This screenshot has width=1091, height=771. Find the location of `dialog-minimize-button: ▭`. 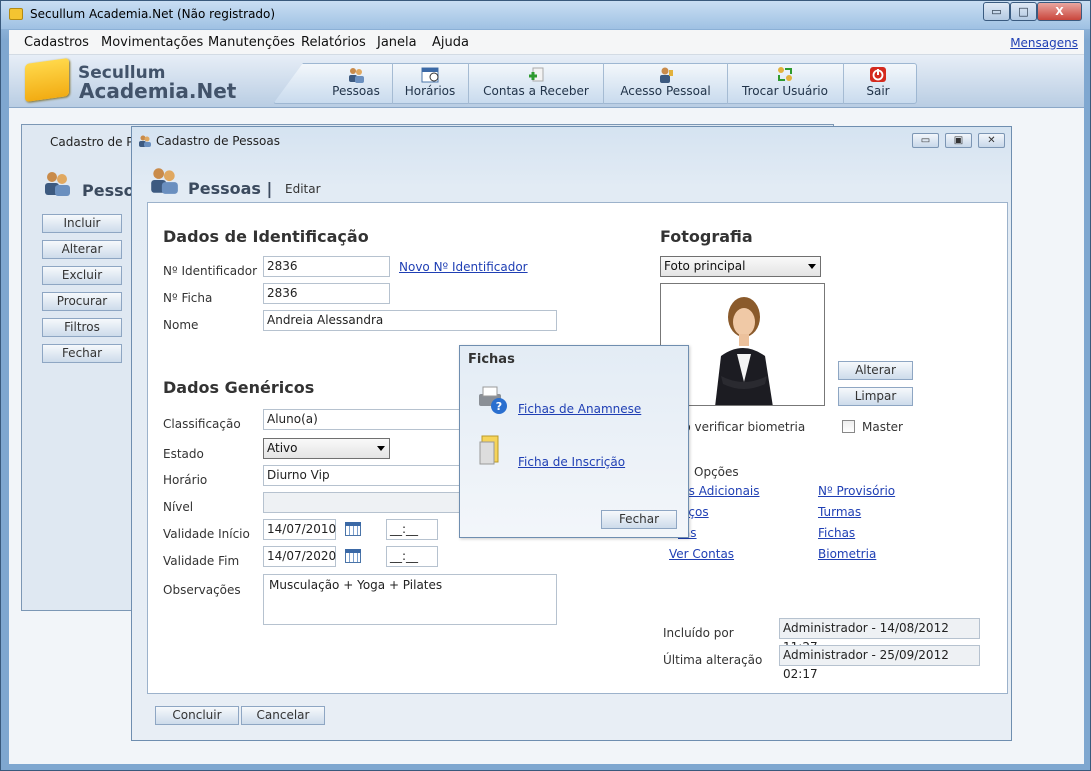

dialog-minimize-button: ▭ is located at coordinates (925, 140).